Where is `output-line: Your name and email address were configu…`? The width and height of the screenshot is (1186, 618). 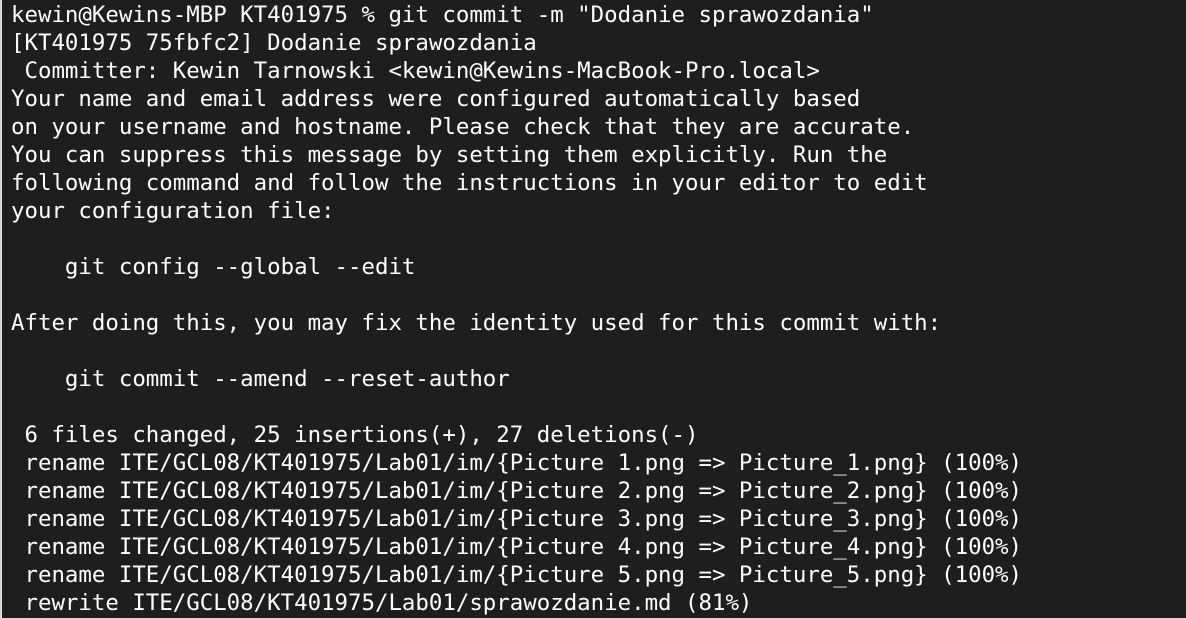 output-line: Your name and email address were configu… is located at coordinates (436, 99).